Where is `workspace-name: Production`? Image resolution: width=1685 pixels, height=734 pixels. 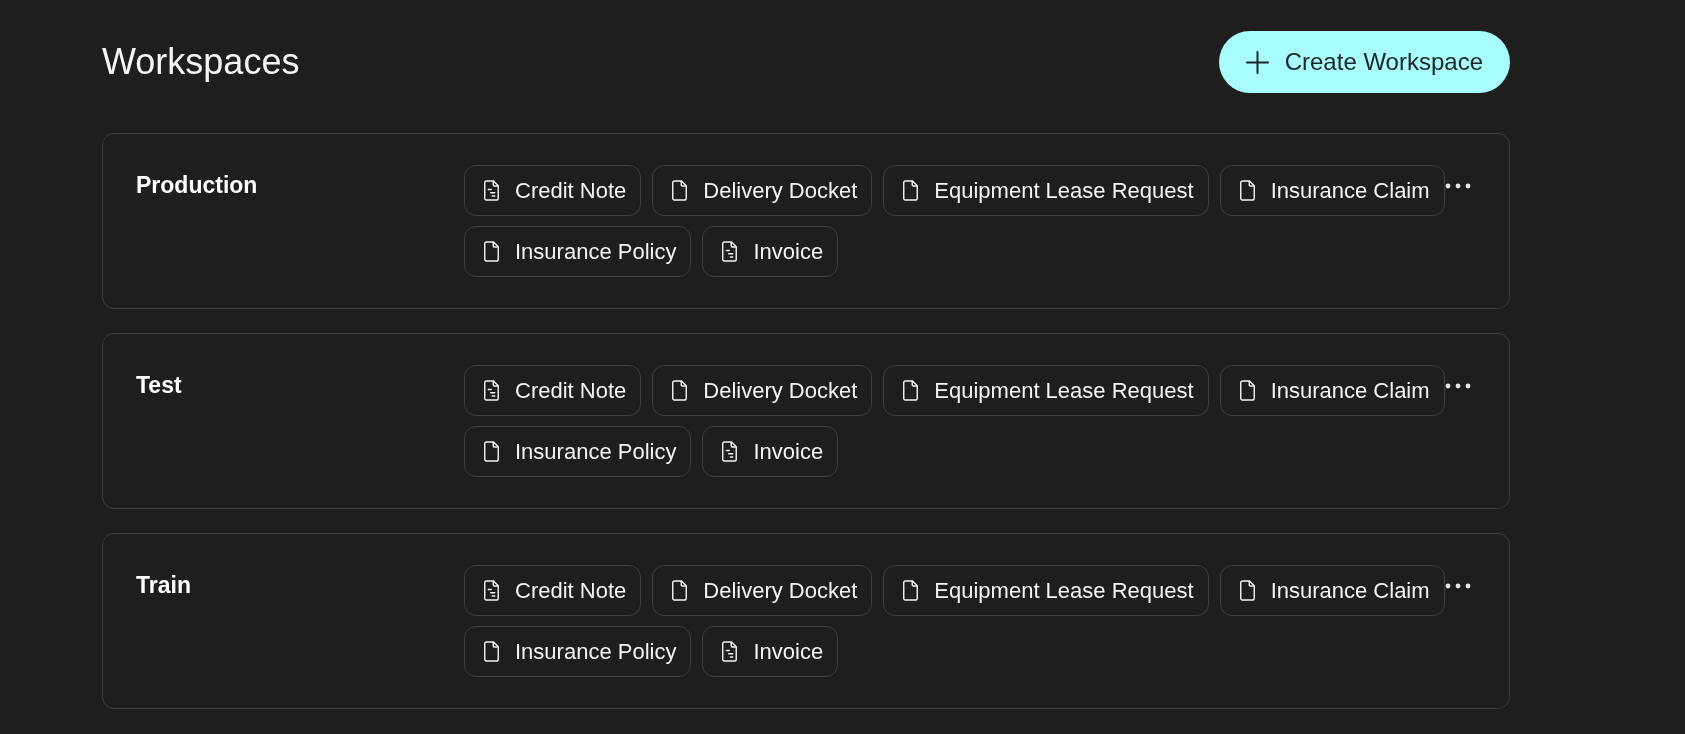 workspace-name: Production is located at coordinates (197, 184).